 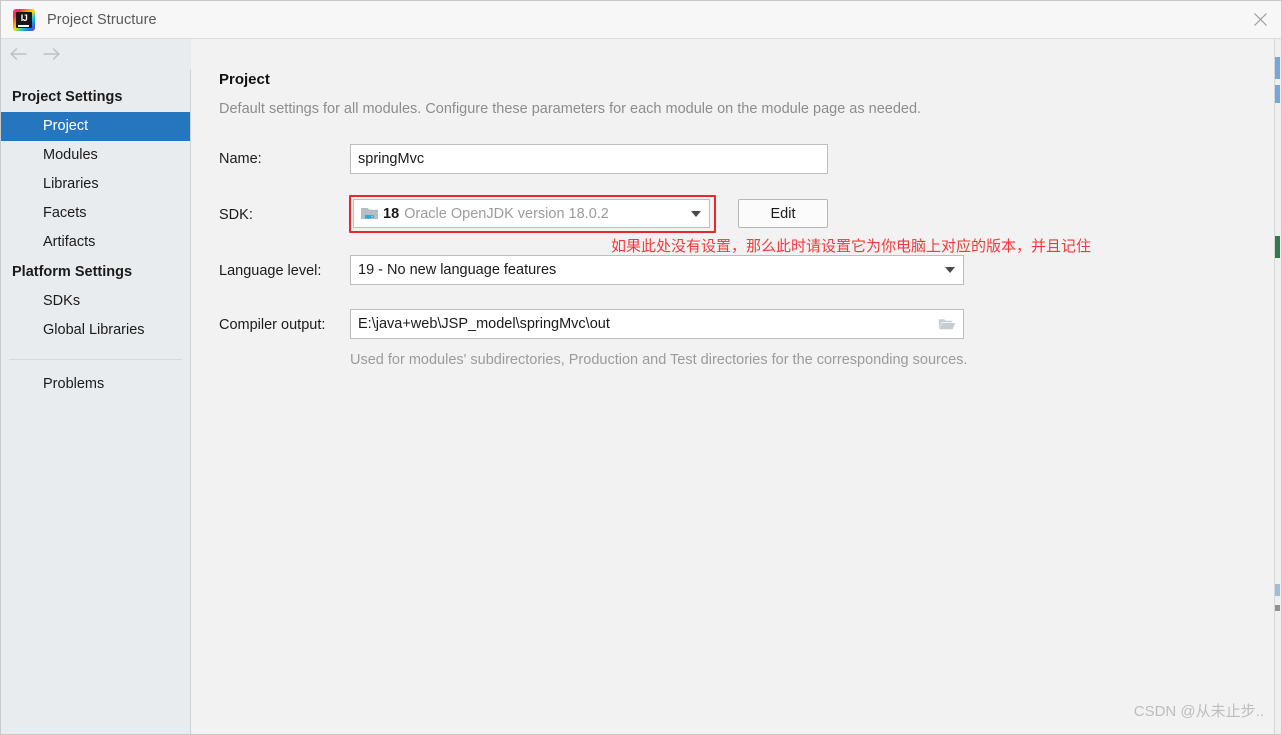 I want to click on arrow-left-icon, so click(x=18, y=54).